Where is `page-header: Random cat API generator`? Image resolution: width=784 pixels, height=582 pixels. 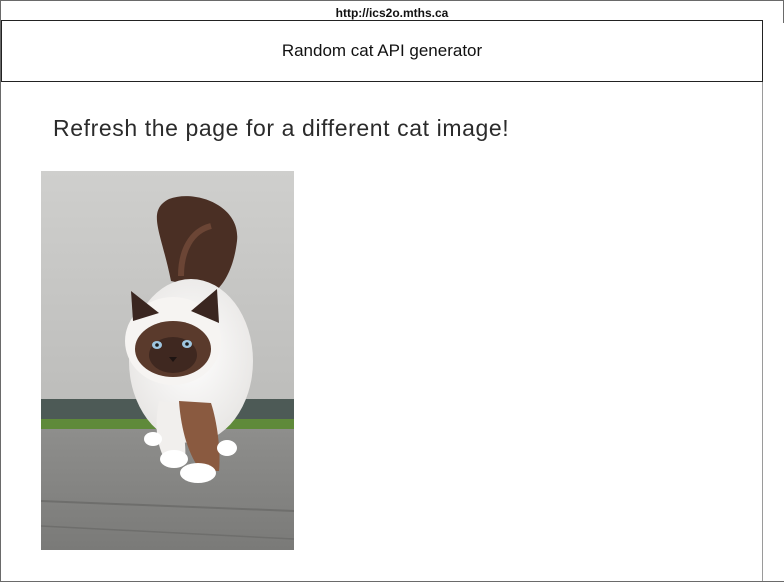 page-header: Random cat API generator is located at coordinates (382, 51).